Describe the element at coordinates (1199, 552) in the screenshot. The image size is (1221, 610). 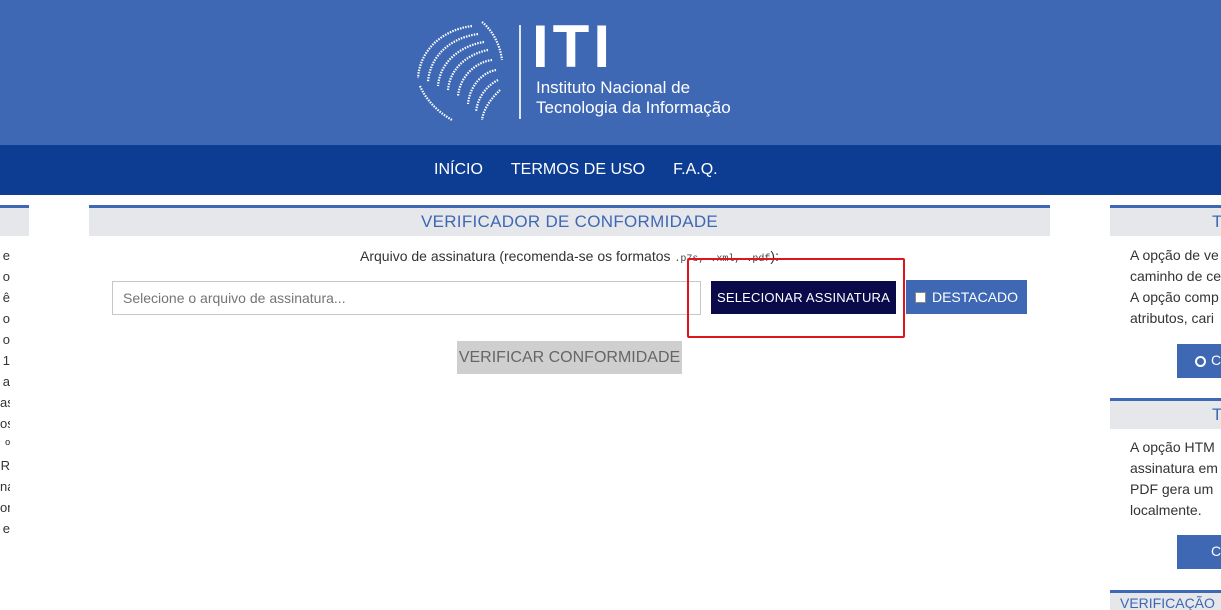
I see `right-panel-button-2: C` at that location.